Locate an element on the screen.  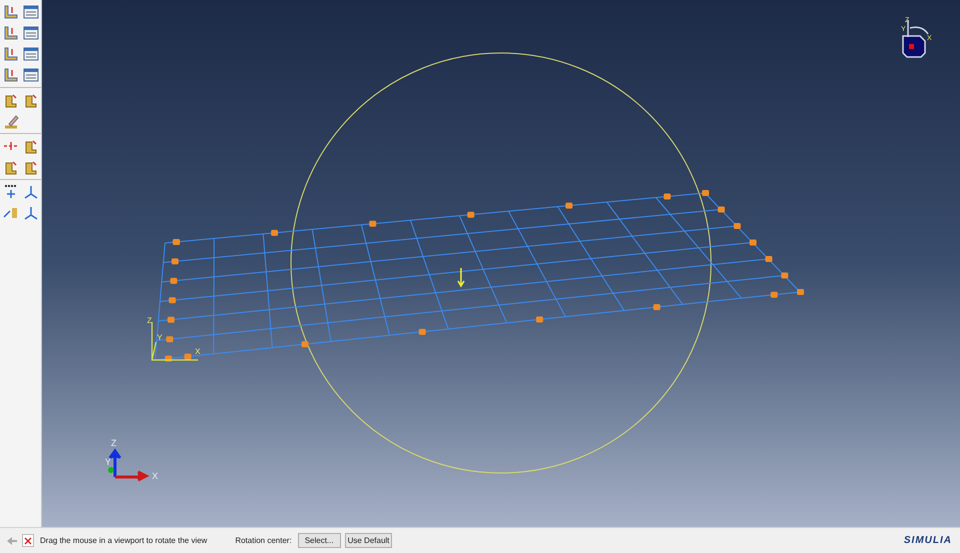
point-icon is located at coordinates (11, 192).